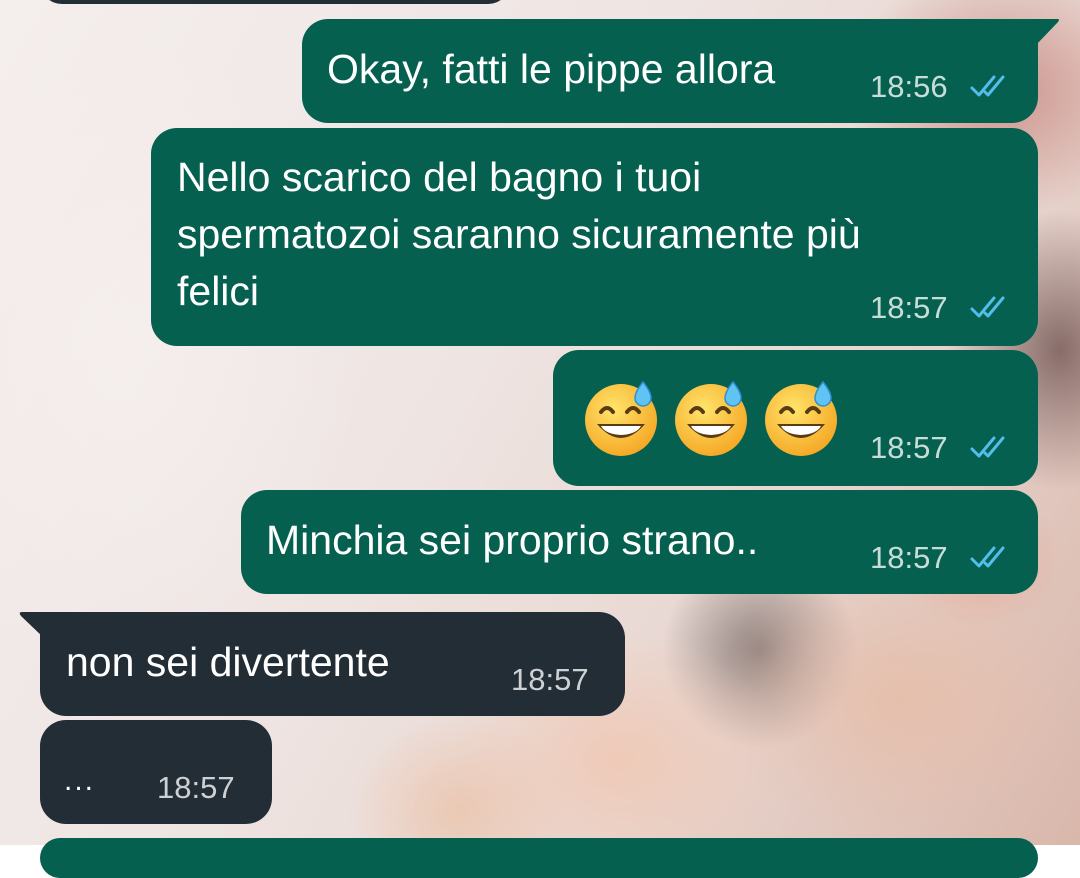  I want to click on partial-message-bubble-top, so click(275, 2).